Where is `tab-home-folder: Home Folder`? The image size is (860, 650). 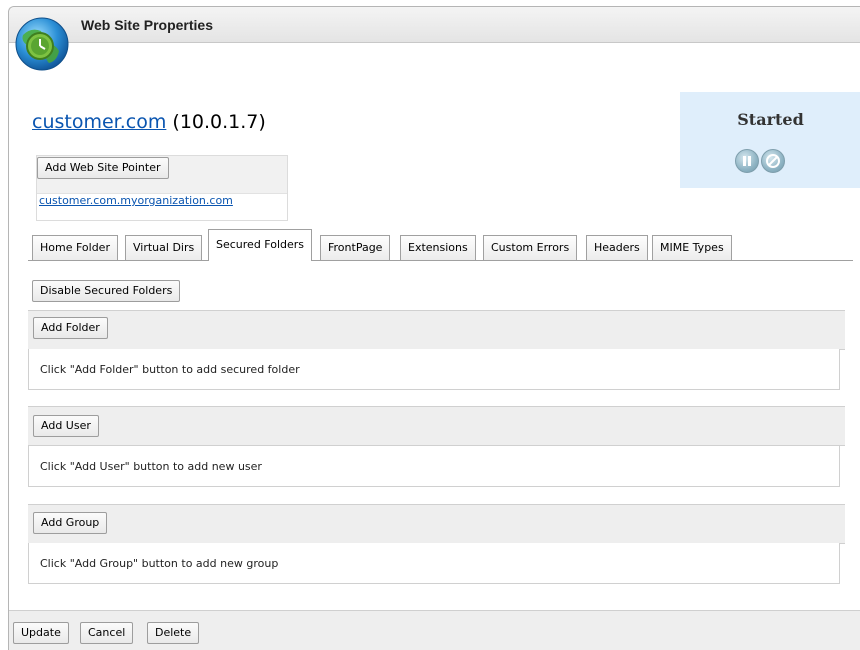
tab-home-folder: Home Folder is located at coordinates (75, 247).